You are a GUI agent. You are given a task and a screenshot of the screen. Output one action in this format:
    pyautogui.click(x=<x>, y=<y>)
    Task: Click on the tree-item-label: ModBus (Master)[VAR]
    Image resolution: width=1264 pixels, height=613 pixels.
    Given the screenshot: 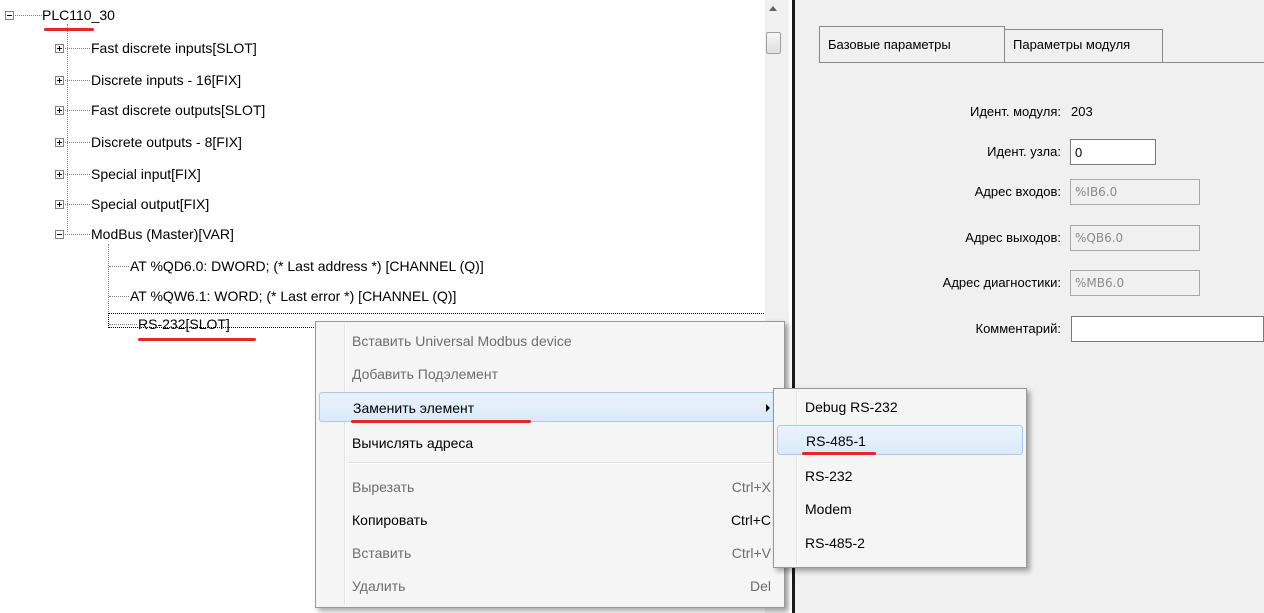 What is the action you would take?
    pyautogui.click(x=162, y=234)
    